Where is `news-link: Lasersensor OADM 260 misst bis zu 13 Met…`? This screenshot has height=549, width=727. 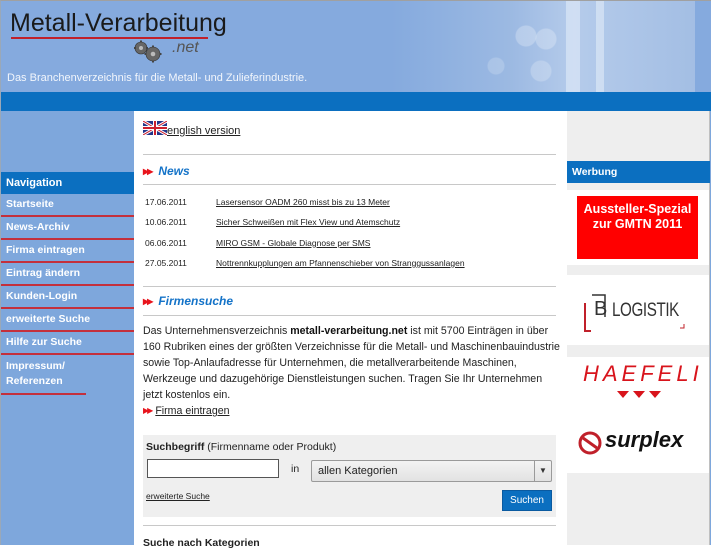 news-link: Lasersensor OADM 260 misst bis zu 13 Met… is located at coordinates (303, 202).